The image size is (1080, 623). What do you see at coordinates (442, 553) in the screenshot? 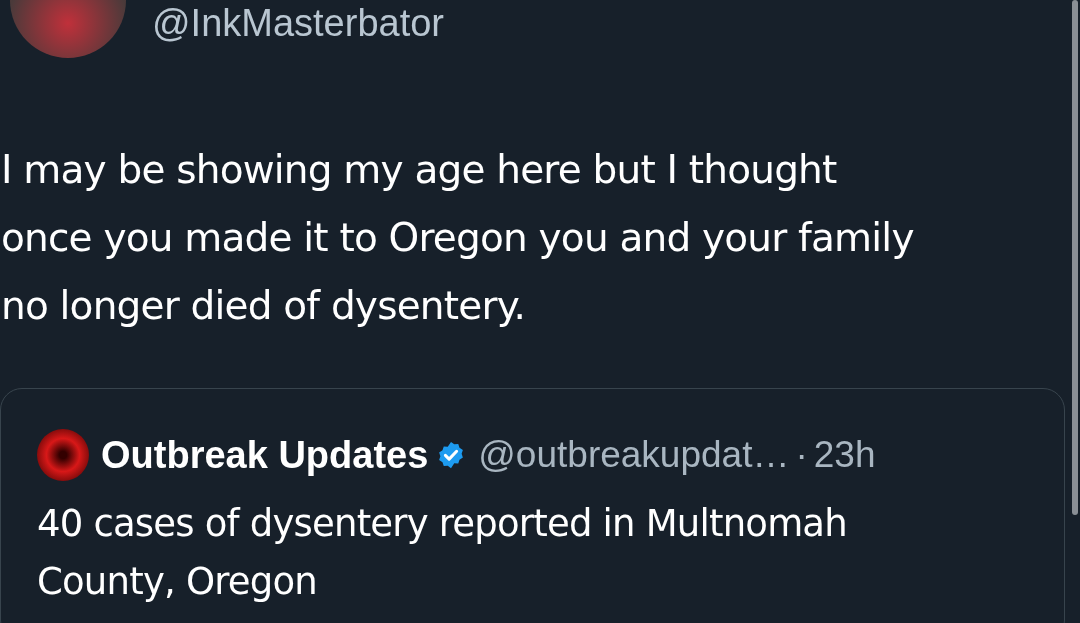
I see `quoted-tweet-text: 40 cases of dysentery reported in Multnomah County, Oregon` at bounding box center [442, 553].